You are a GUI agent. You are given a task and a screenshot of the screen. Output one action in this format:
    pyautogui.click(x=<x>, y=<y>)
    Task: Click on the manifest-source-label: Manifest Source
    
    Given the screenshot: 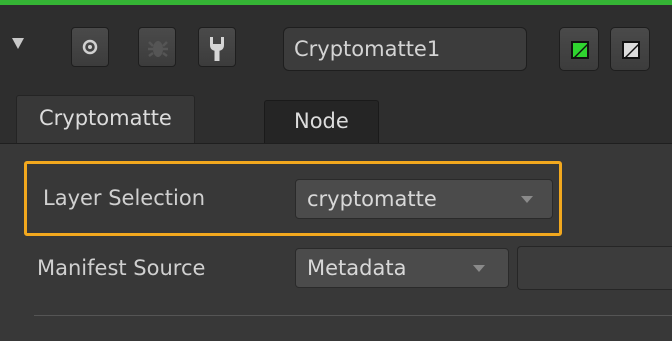 What is the action you would take?
    pyautogui.click(x=121, y=268)
    